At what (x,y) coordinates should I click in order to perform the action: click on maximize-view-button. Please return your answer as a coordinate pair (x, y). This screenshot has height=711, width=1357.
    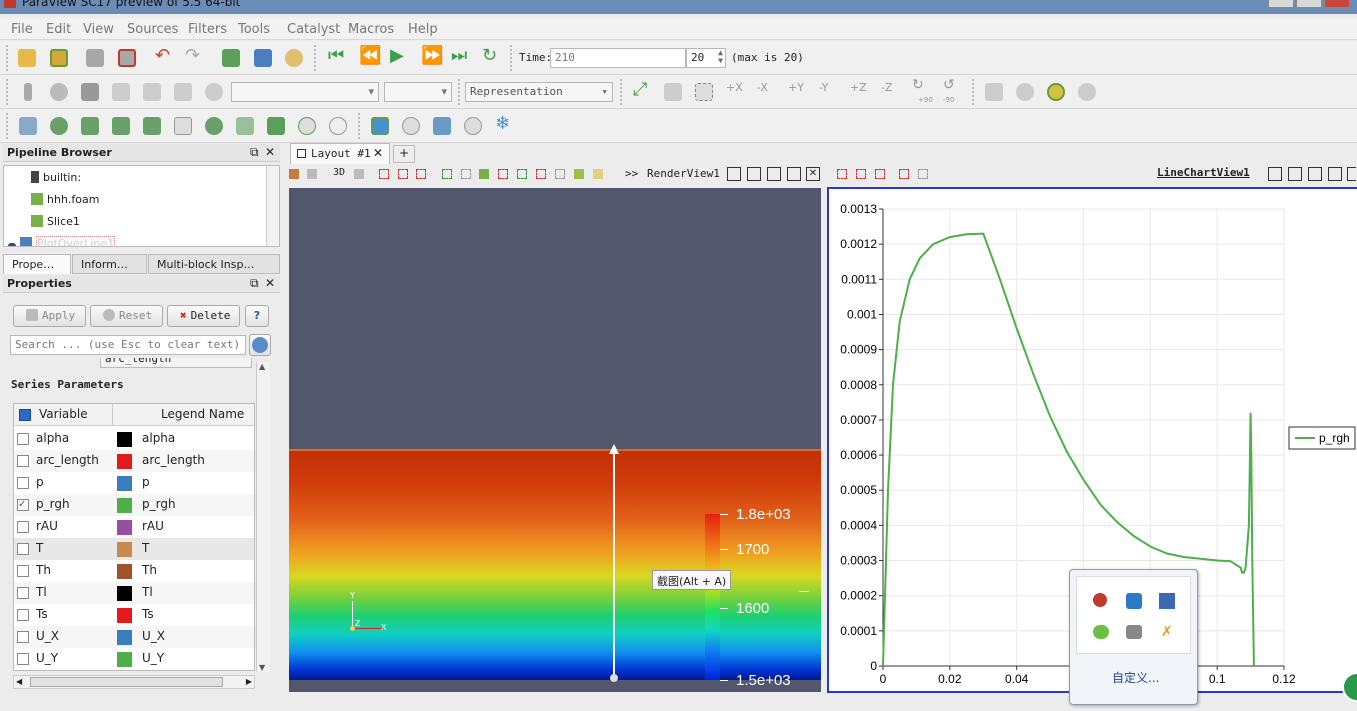
    Looking at the image, I should click on (774, 174).